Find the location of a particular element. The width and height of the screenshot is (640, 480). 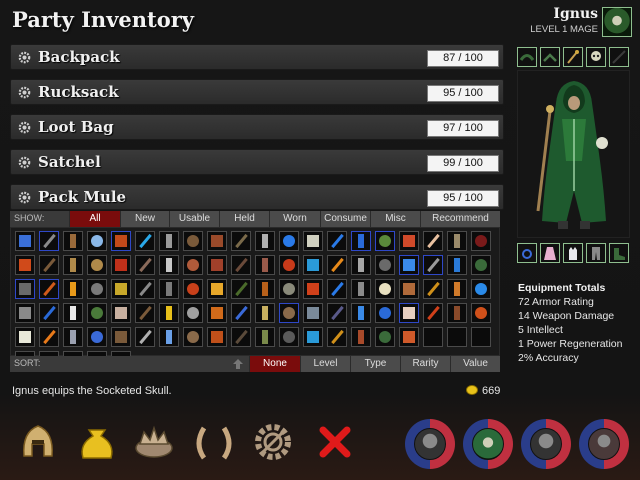

sort-rarity: Rarity is located at coordinates (425, 364).